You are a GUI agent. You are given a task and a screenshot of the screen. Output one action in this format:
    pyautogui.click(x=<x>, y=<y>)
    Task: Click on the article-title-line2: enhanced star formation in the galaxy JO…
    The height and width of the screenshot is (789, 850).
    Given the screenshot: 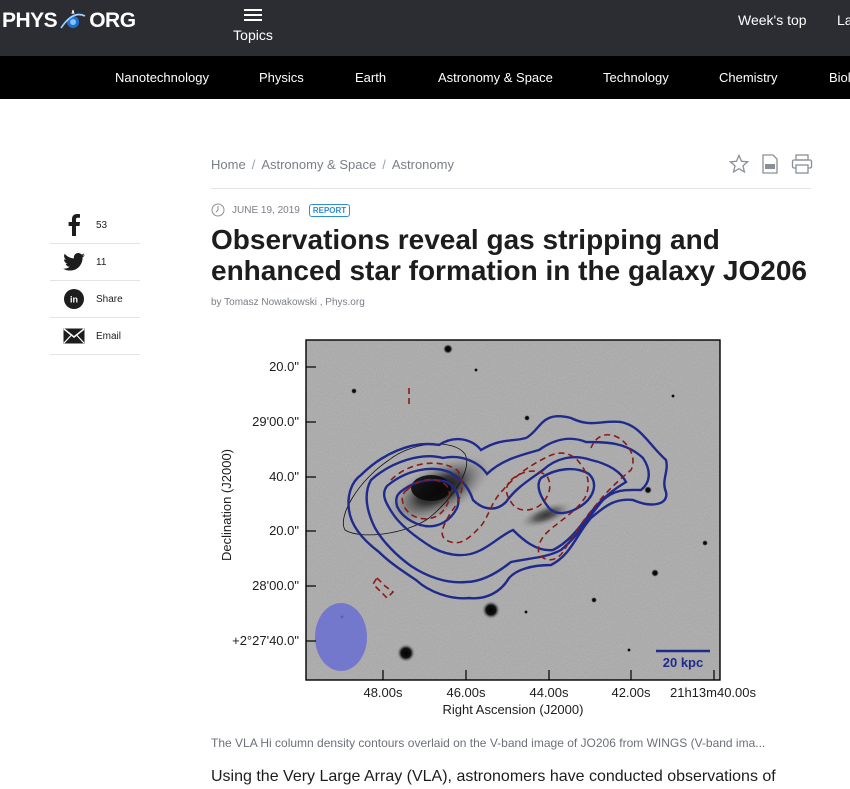 What is the action you would take?
    pyautogui.click(x=509, y=270)
    